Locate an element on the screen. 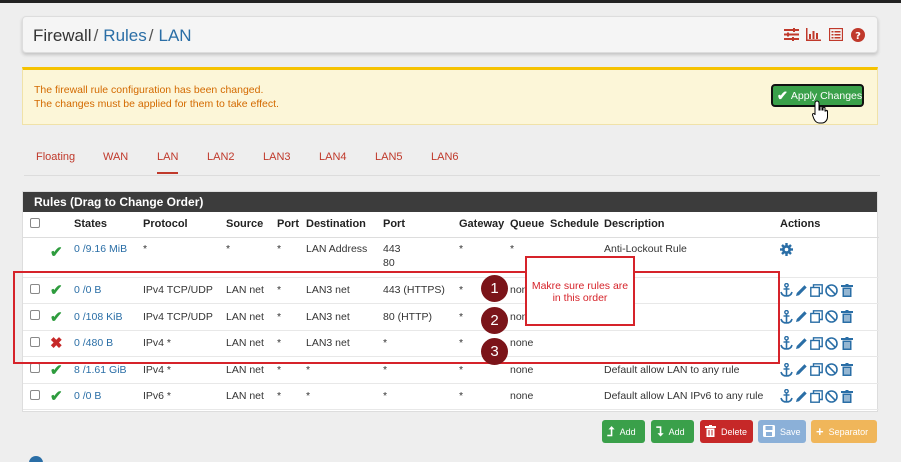  gear-icon is located at coordinates (786, 250).